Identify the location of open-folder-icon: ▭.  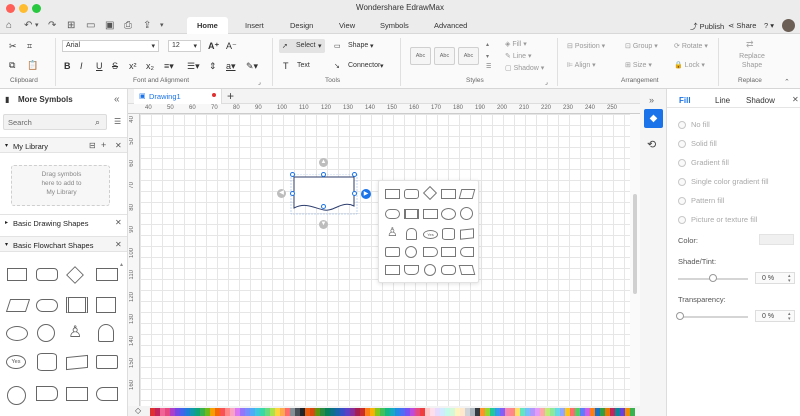
(90, 25).